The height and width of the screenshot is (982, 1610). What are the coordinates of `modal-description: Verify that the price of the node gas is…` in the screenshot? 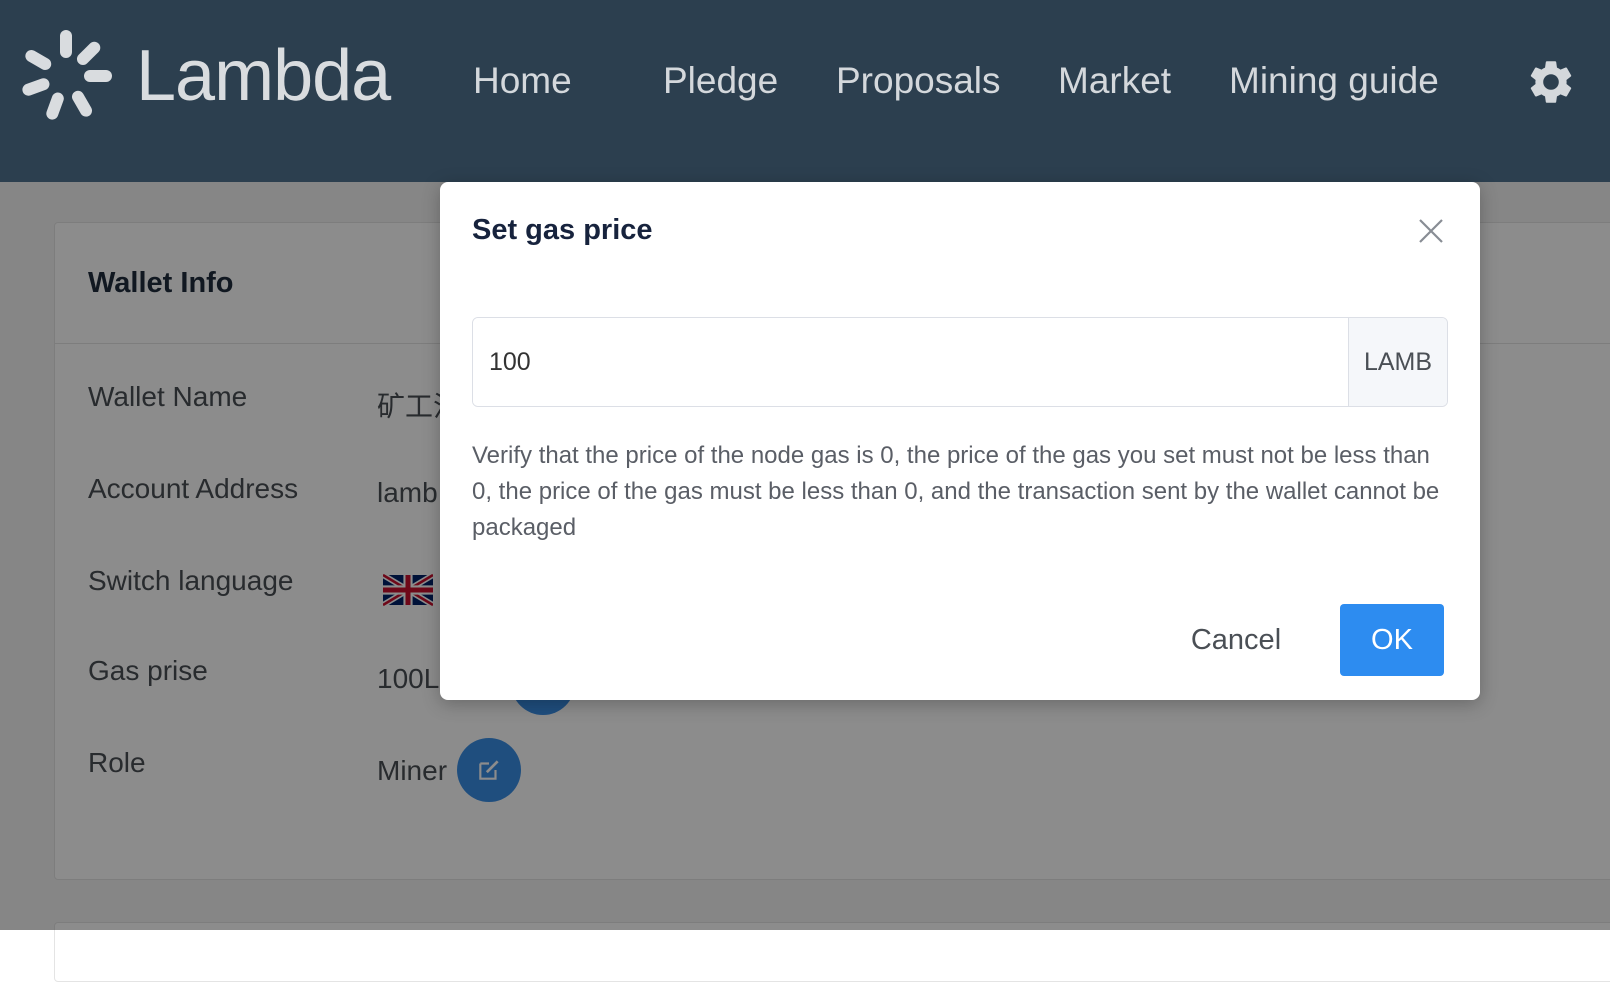 It's located at (956, 491).